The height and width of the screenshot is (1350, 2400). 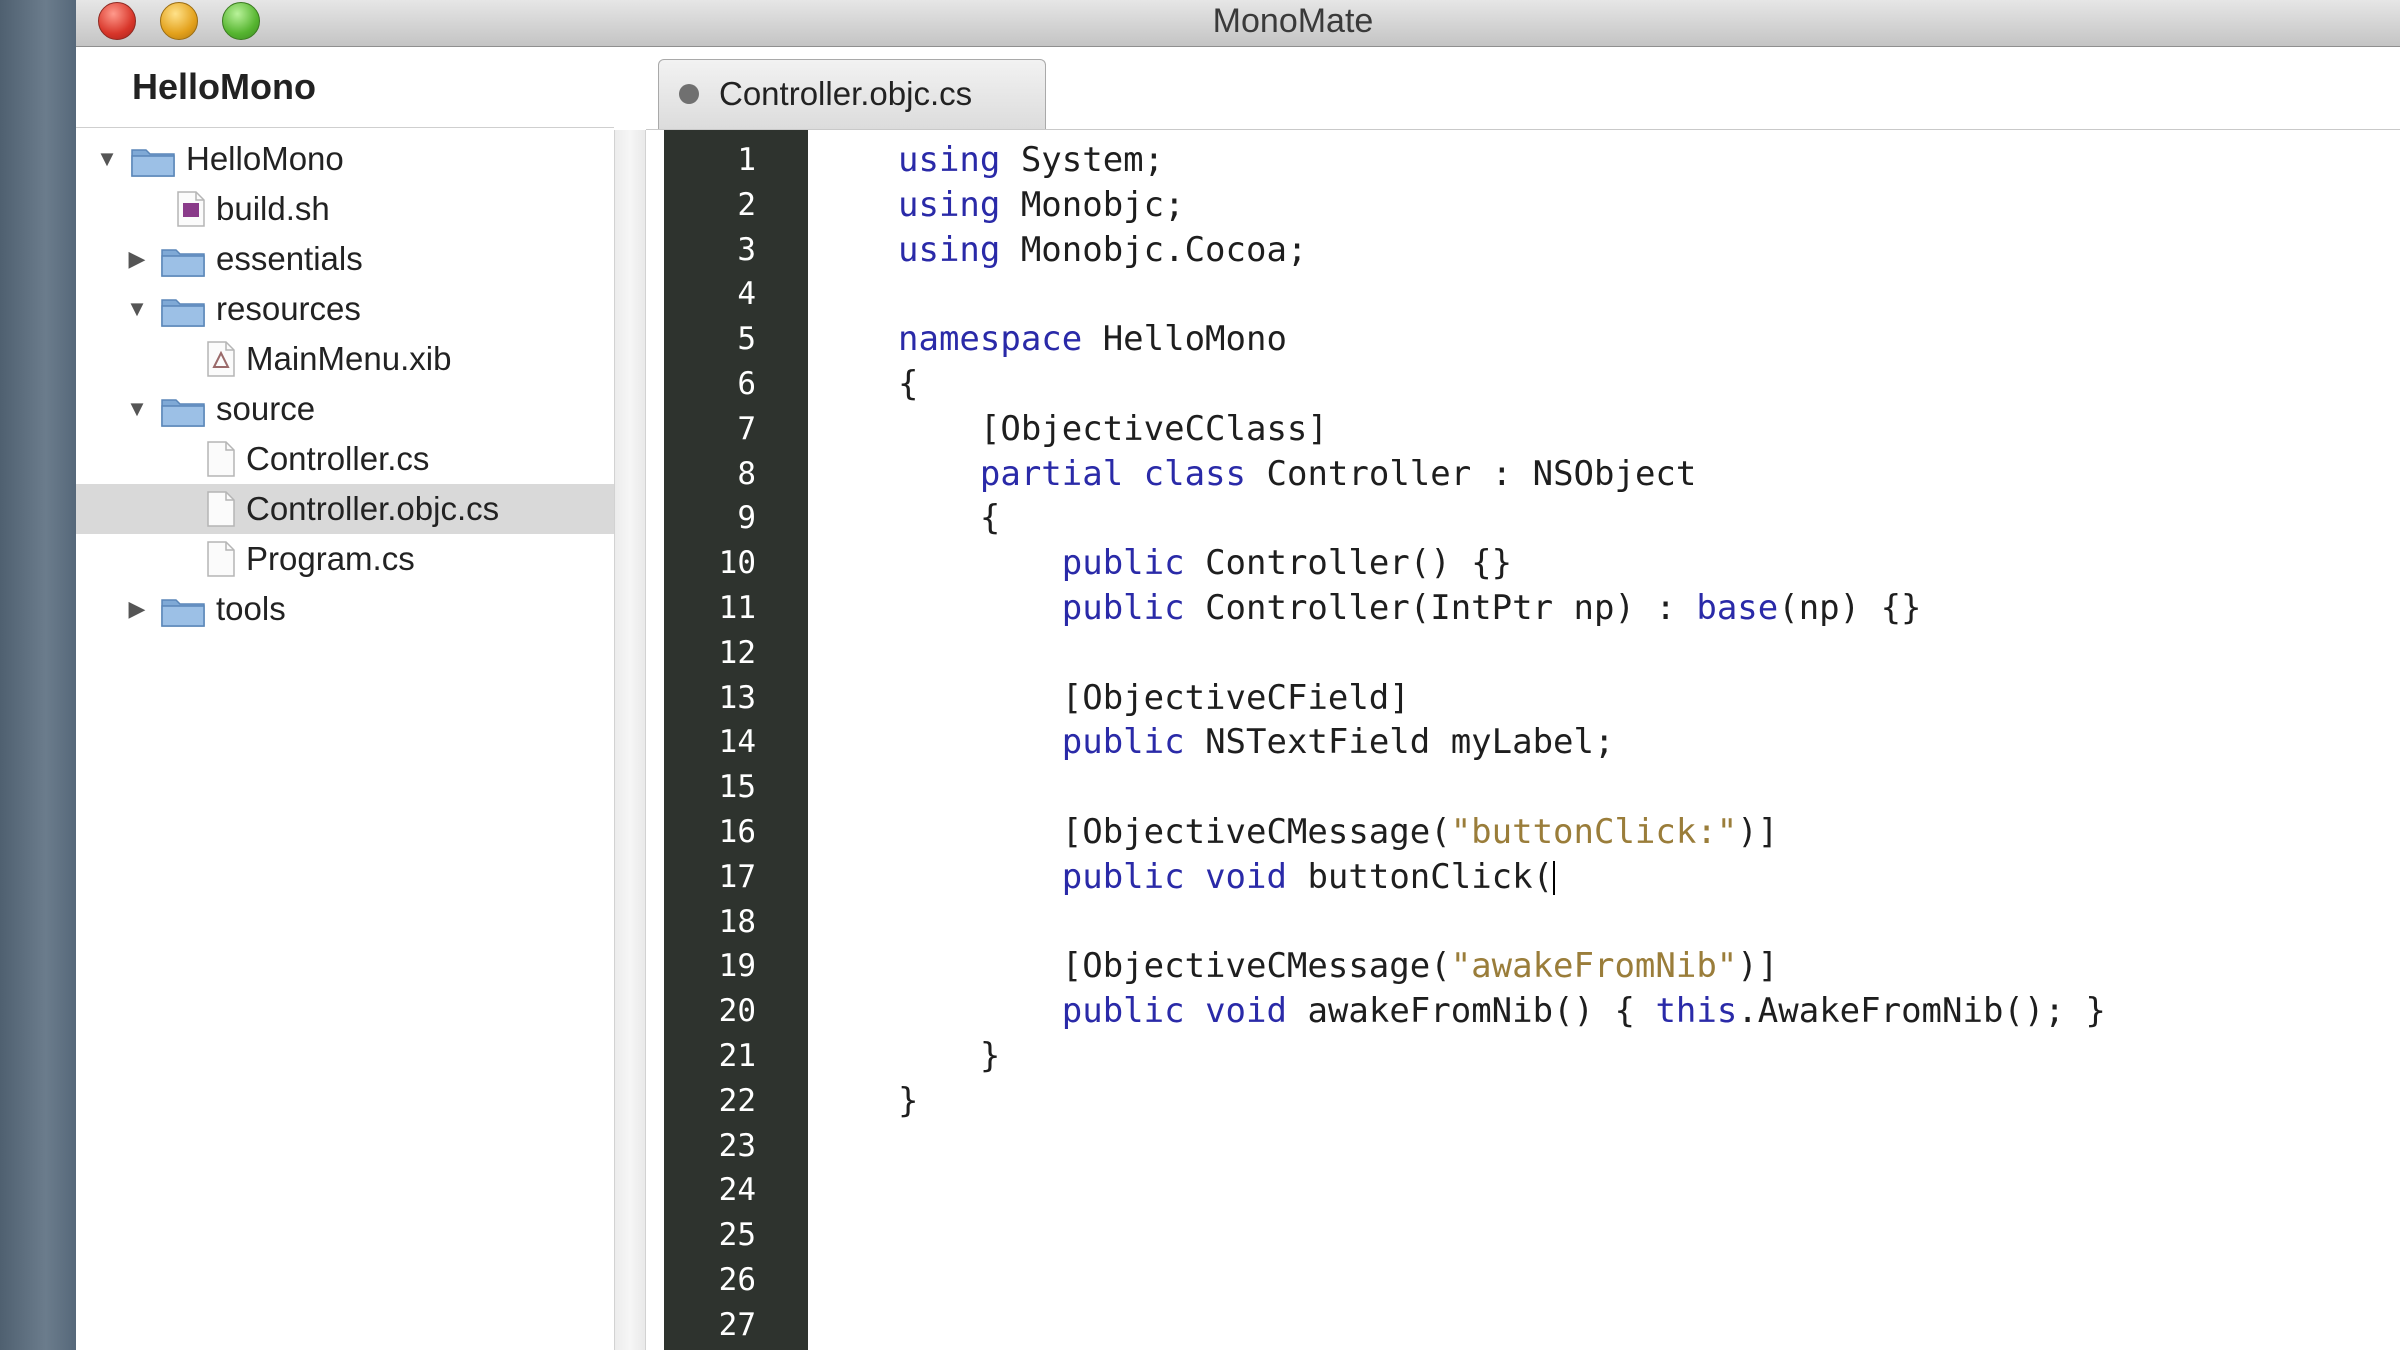 I want to click on tab-label: Controller.objc.cs, so click(x=846, y=93).